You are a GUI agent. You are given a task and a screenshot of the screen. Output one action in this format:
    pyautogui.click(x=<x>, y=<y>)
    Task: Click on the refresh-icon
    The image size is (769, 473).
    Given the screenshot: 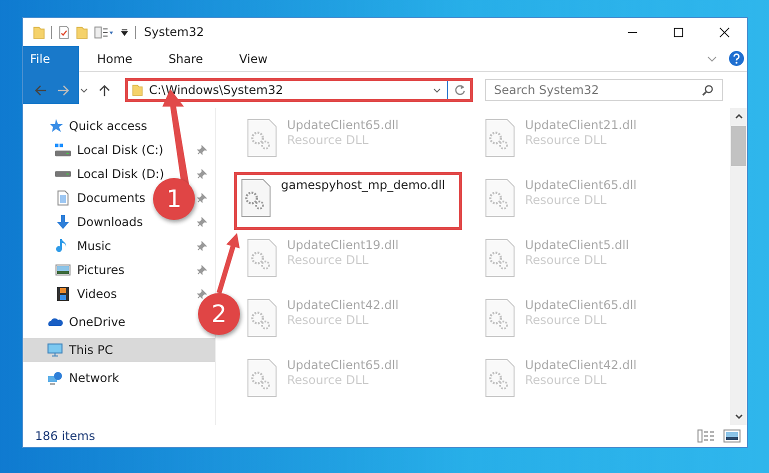 What is the action you would take?
    pyautogui.click(x=460, y=90)
    